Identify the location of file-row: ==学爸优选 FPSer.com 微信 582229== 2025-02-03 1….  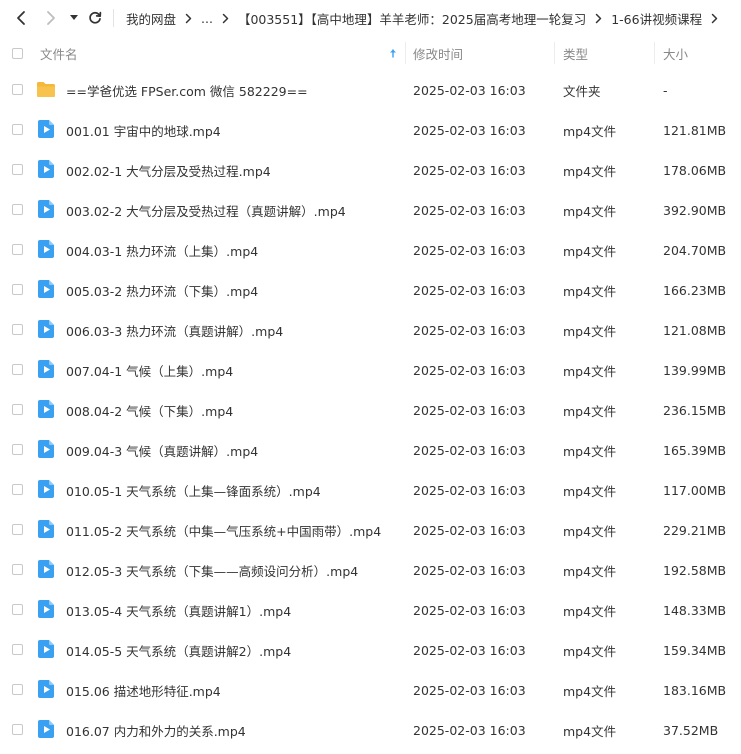
(370, 90).